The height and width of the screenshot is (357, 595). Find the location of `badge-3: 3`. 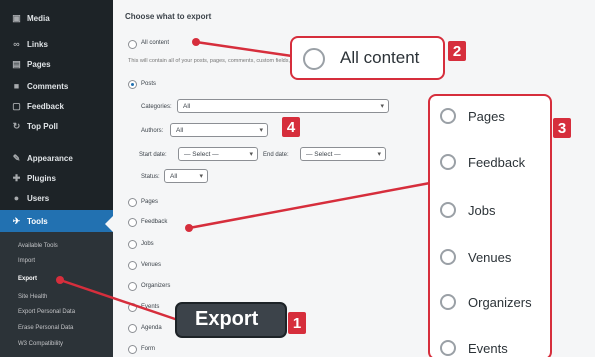

badge-3: 3 is located at coordinates (562, 128).